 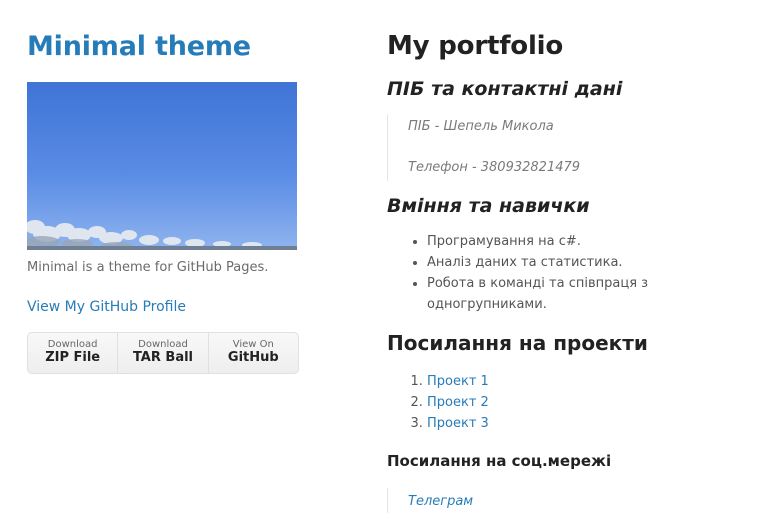 What do you see at coordinates (475, 46) in the screenshot?
I see `page-title: My portfolio` at bounding box center [475, 46].